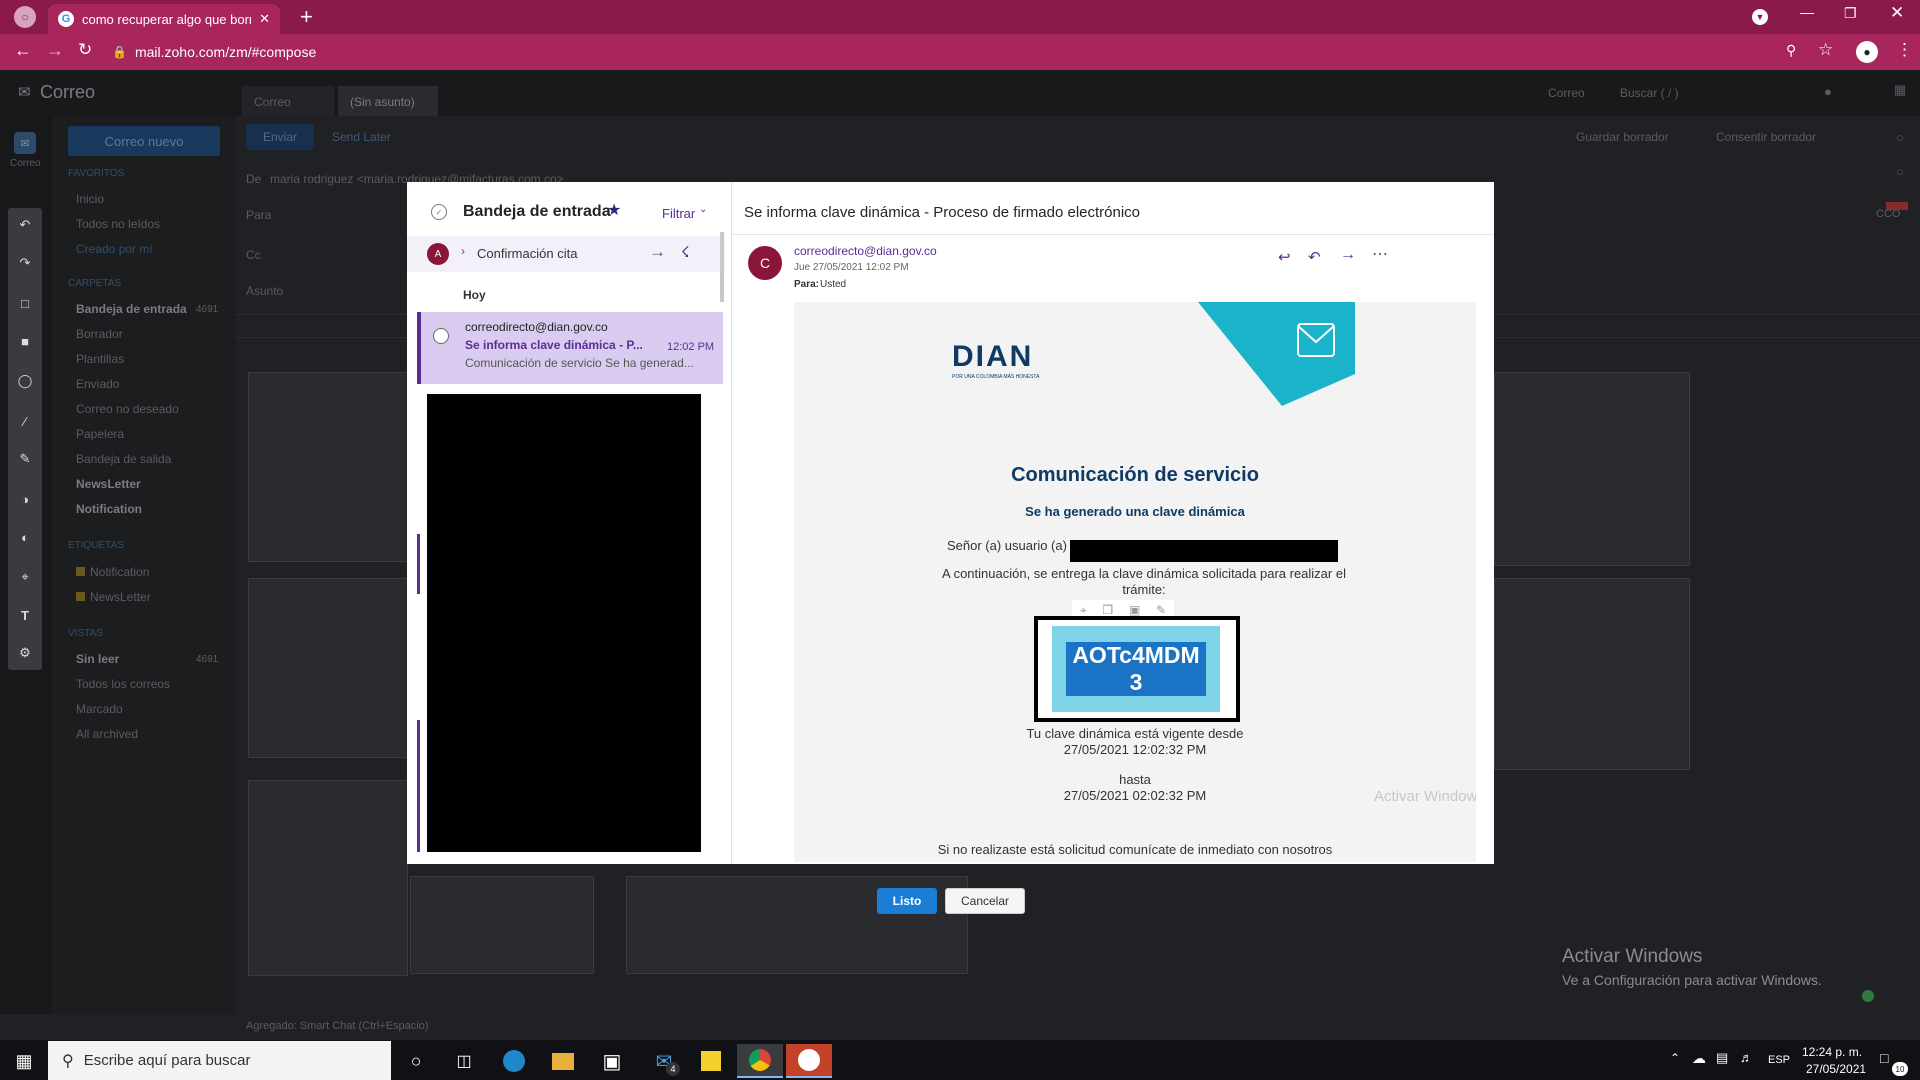 The width and height of the screenshot is (1920, 1080). I want to click on folder-sent: Enviado, so click(97, 384).